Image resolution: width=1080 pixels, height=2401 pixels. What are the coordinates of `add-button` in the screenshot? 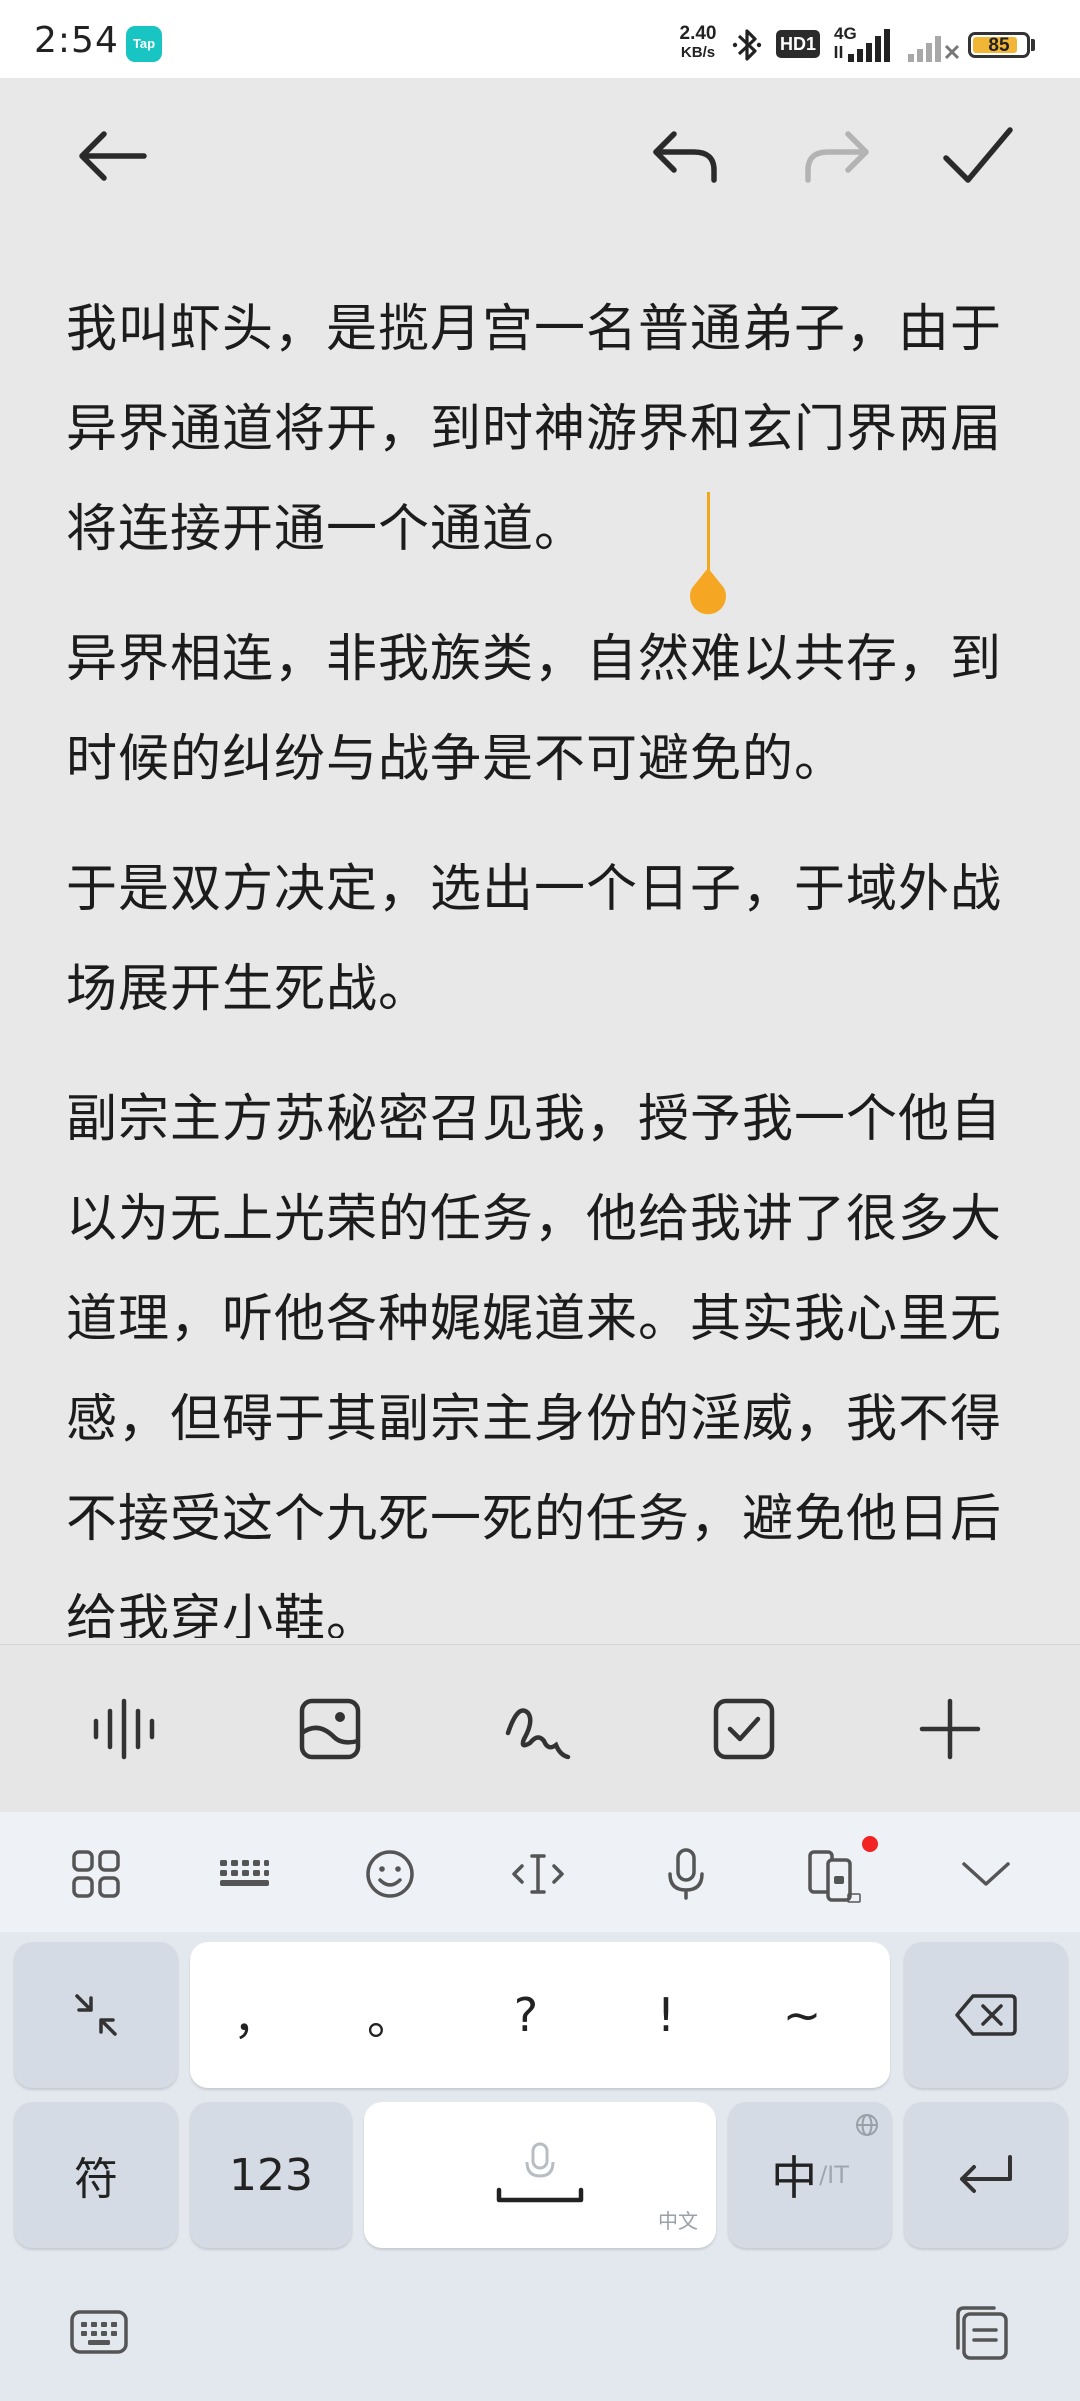 It's located at (950, 1729).